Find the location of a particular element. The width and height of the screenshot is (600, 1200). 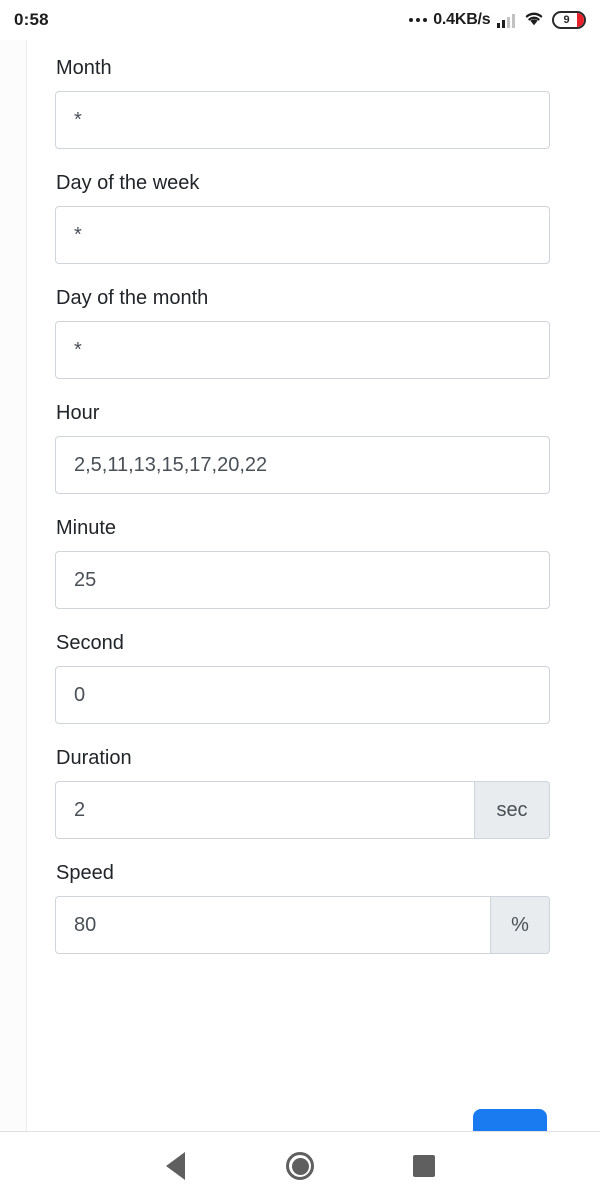

field-day-of-month: Day of the month is located at coordinates (313, 332).